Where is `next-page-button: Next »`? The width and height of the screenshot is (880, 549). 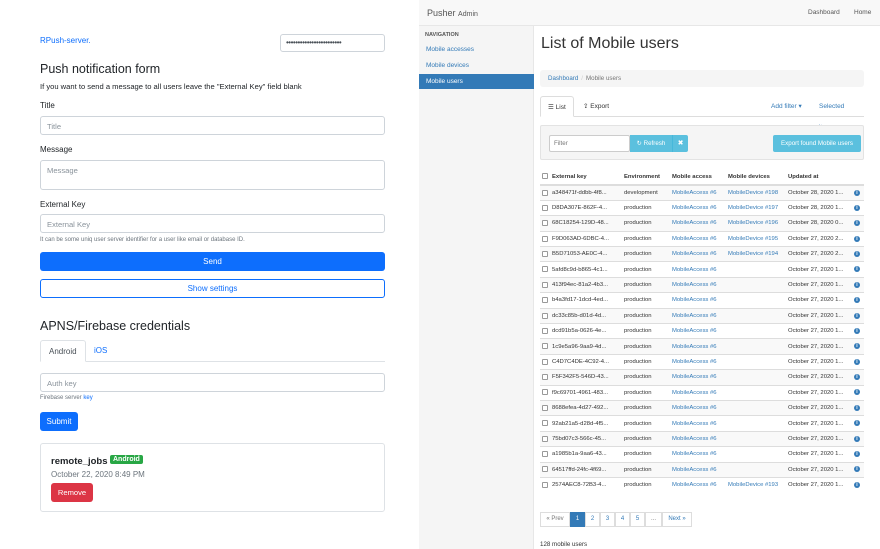 next-page-button: Next » is located at coordinates (677, 519).